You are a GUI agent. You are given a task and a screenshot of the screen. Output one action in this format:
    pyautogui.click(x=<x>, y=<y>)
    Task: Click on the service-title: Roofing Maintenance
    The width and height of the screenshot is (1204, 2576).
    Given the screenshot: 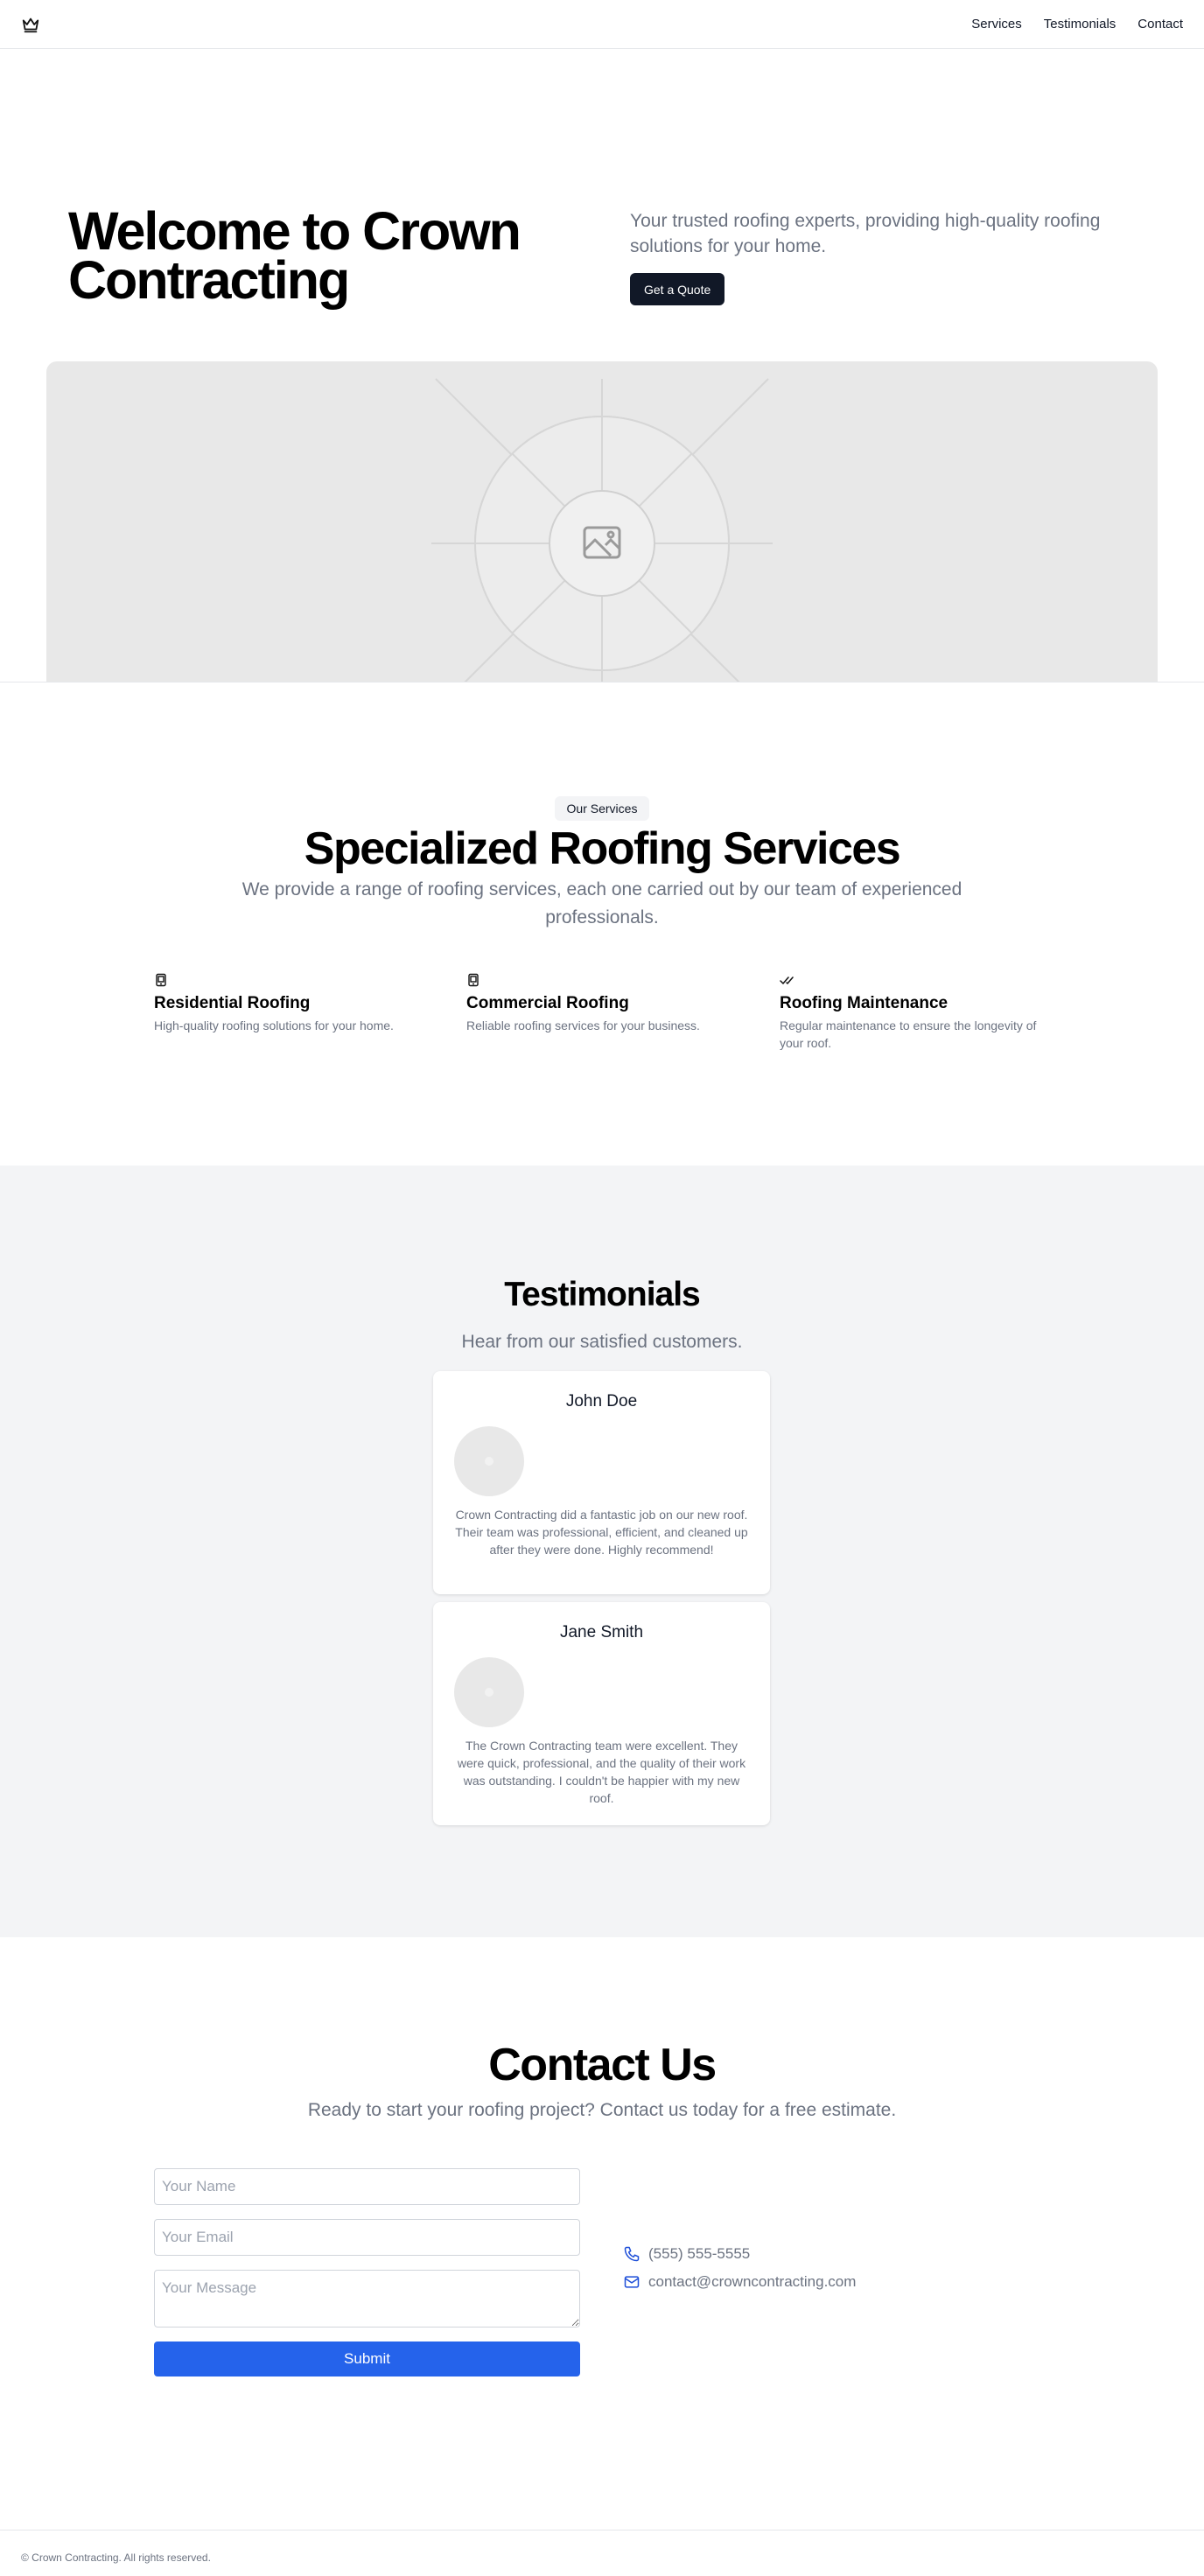 What is the action you would take?
    pyautogui.click(x=864, y=1003)
    